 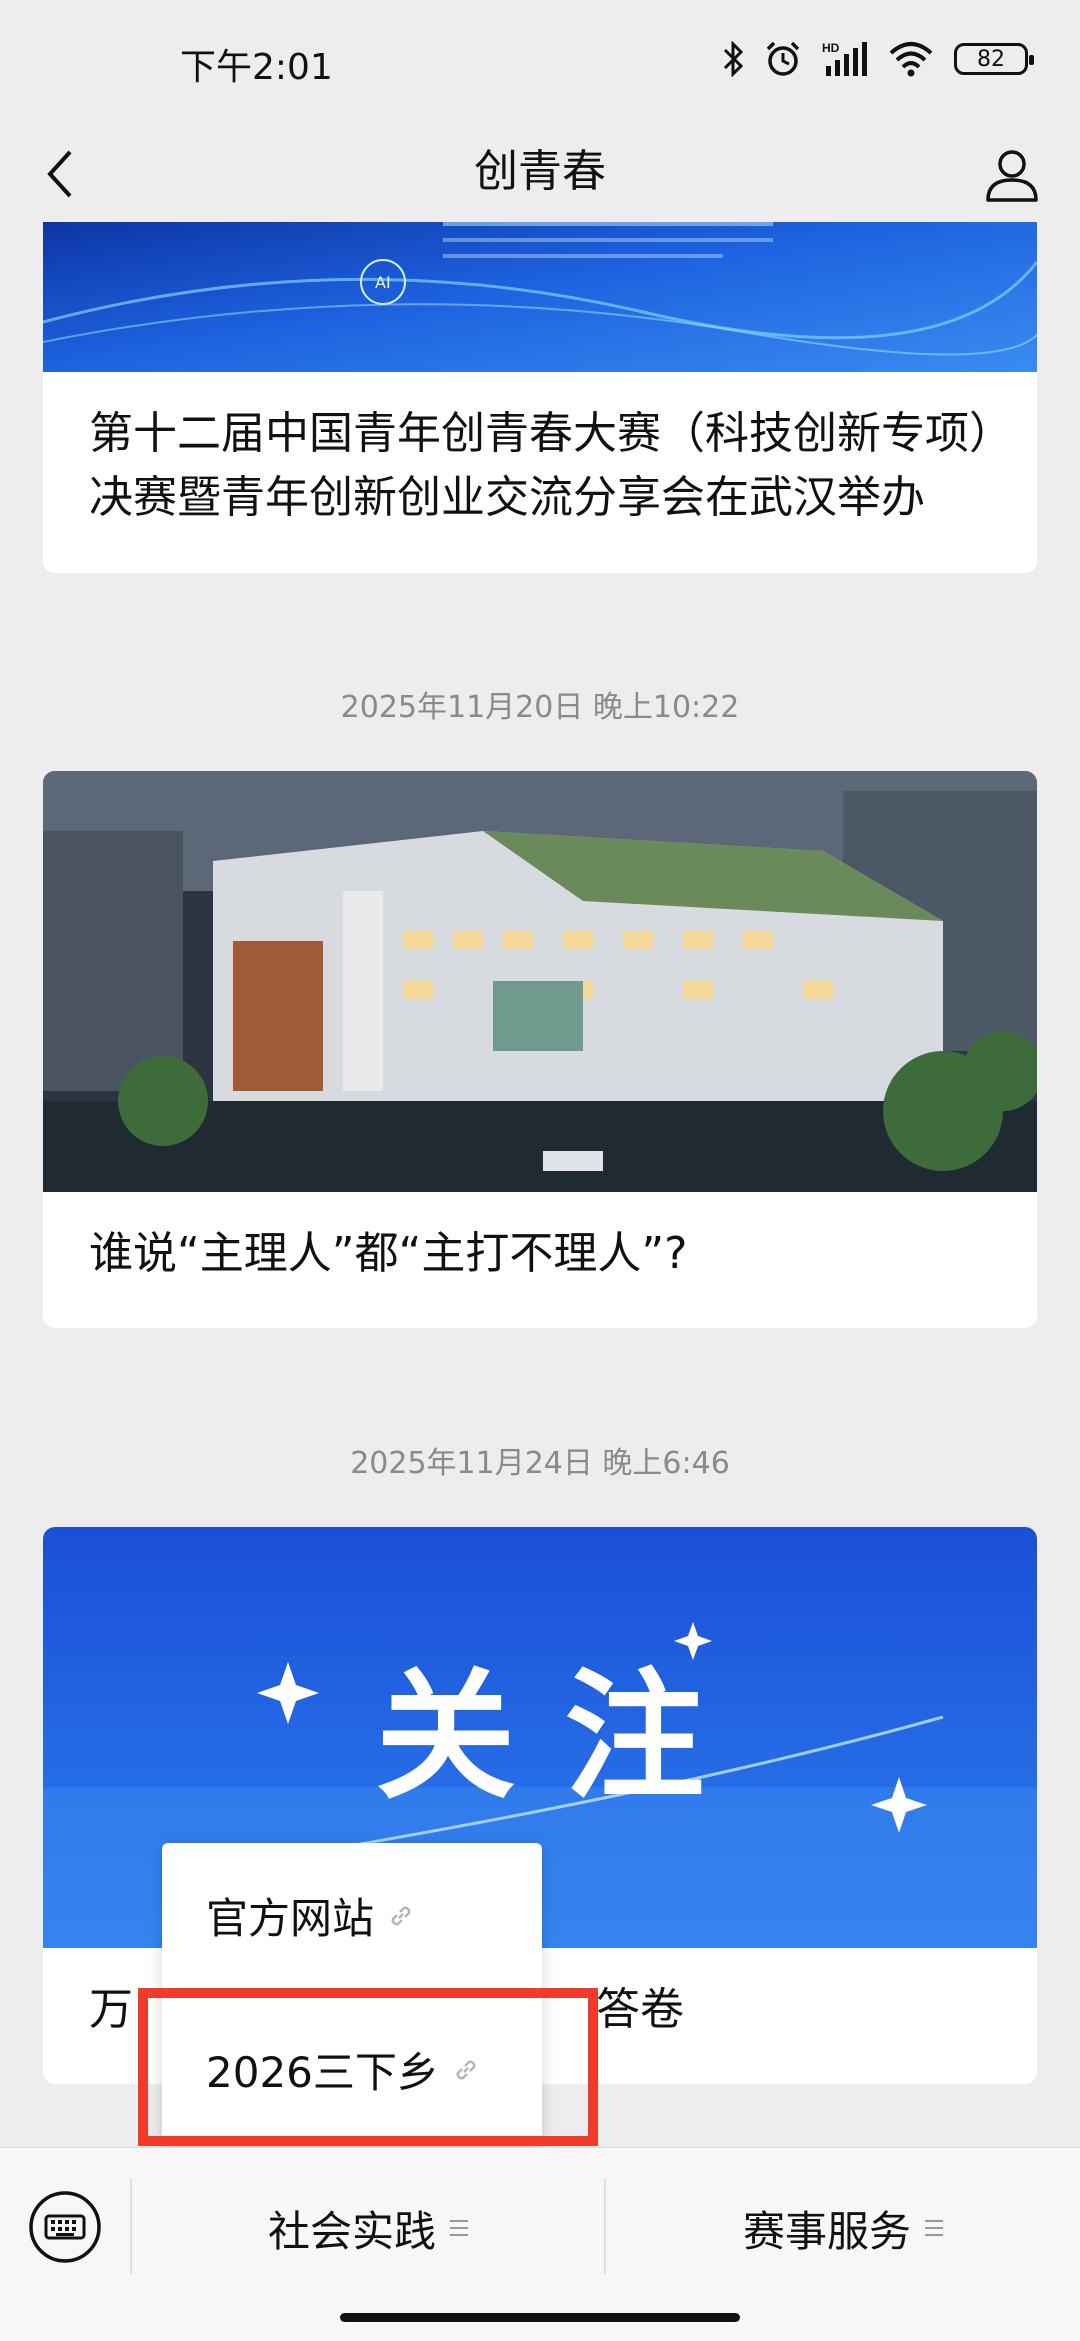 What do you see at coordinates (640, 2009) in the screenshot?
I see `article-title-end: 答卷` at bounding box center [640, 2009].